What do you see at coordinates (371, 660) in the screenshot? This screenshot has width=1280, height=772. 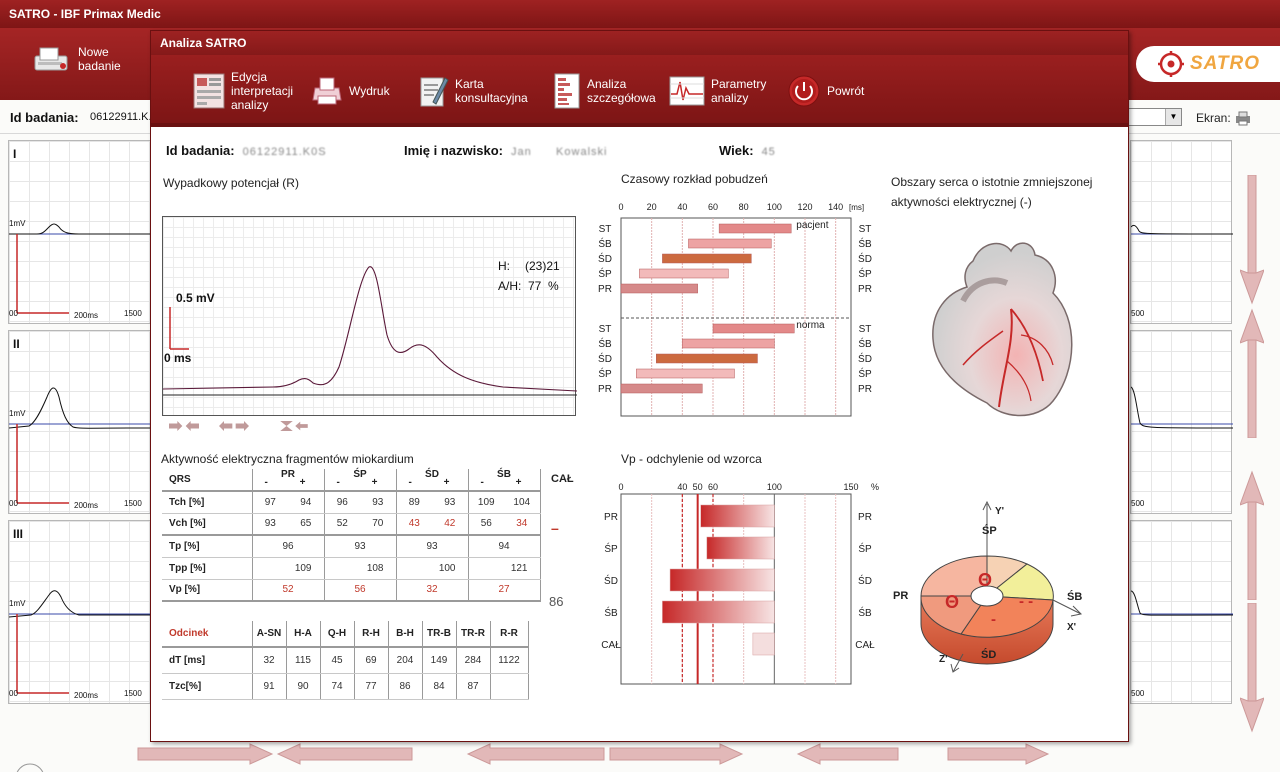 I see `table-cell: 69` at bounding box center [371, 660].